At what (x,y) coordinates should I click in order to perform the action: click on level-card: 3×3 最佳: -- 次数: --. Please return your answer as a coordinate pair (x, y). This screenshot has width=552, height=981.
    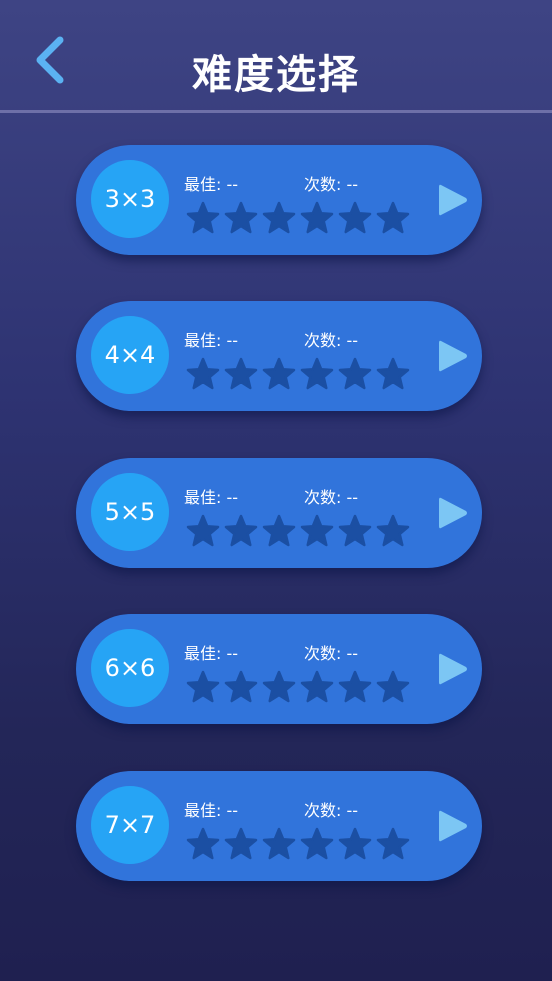
    Looking at the image, I should click on (279, 200).